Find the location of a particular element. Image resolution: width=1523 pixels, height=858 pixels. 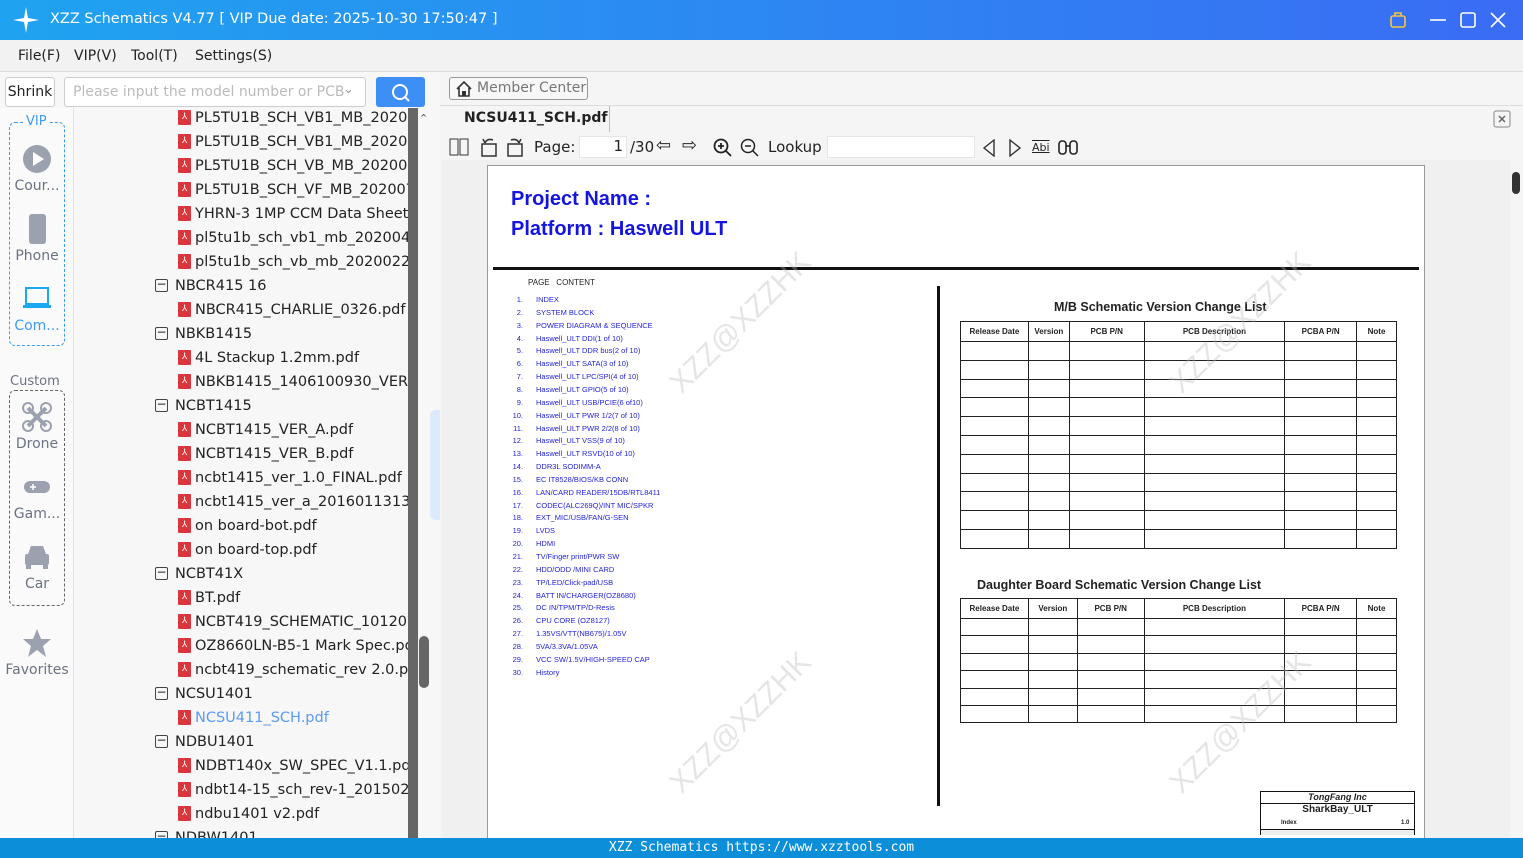

tree-file: ⅄ NBKB1415_1406100930_VER A F is located at coordinates (241, 382).